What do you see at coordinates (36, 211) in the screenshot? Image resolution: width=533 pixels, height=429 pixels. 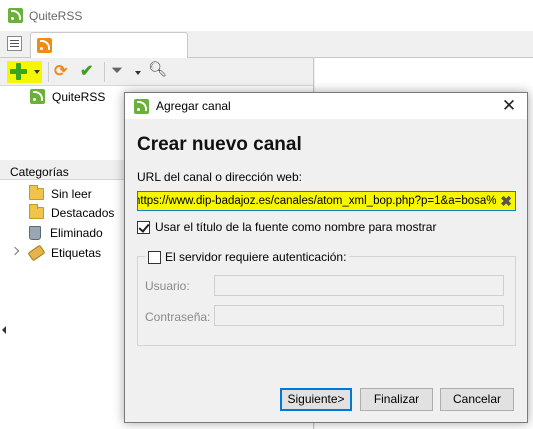 I see `starred-folder-icon` at bounding box center [36, 211].